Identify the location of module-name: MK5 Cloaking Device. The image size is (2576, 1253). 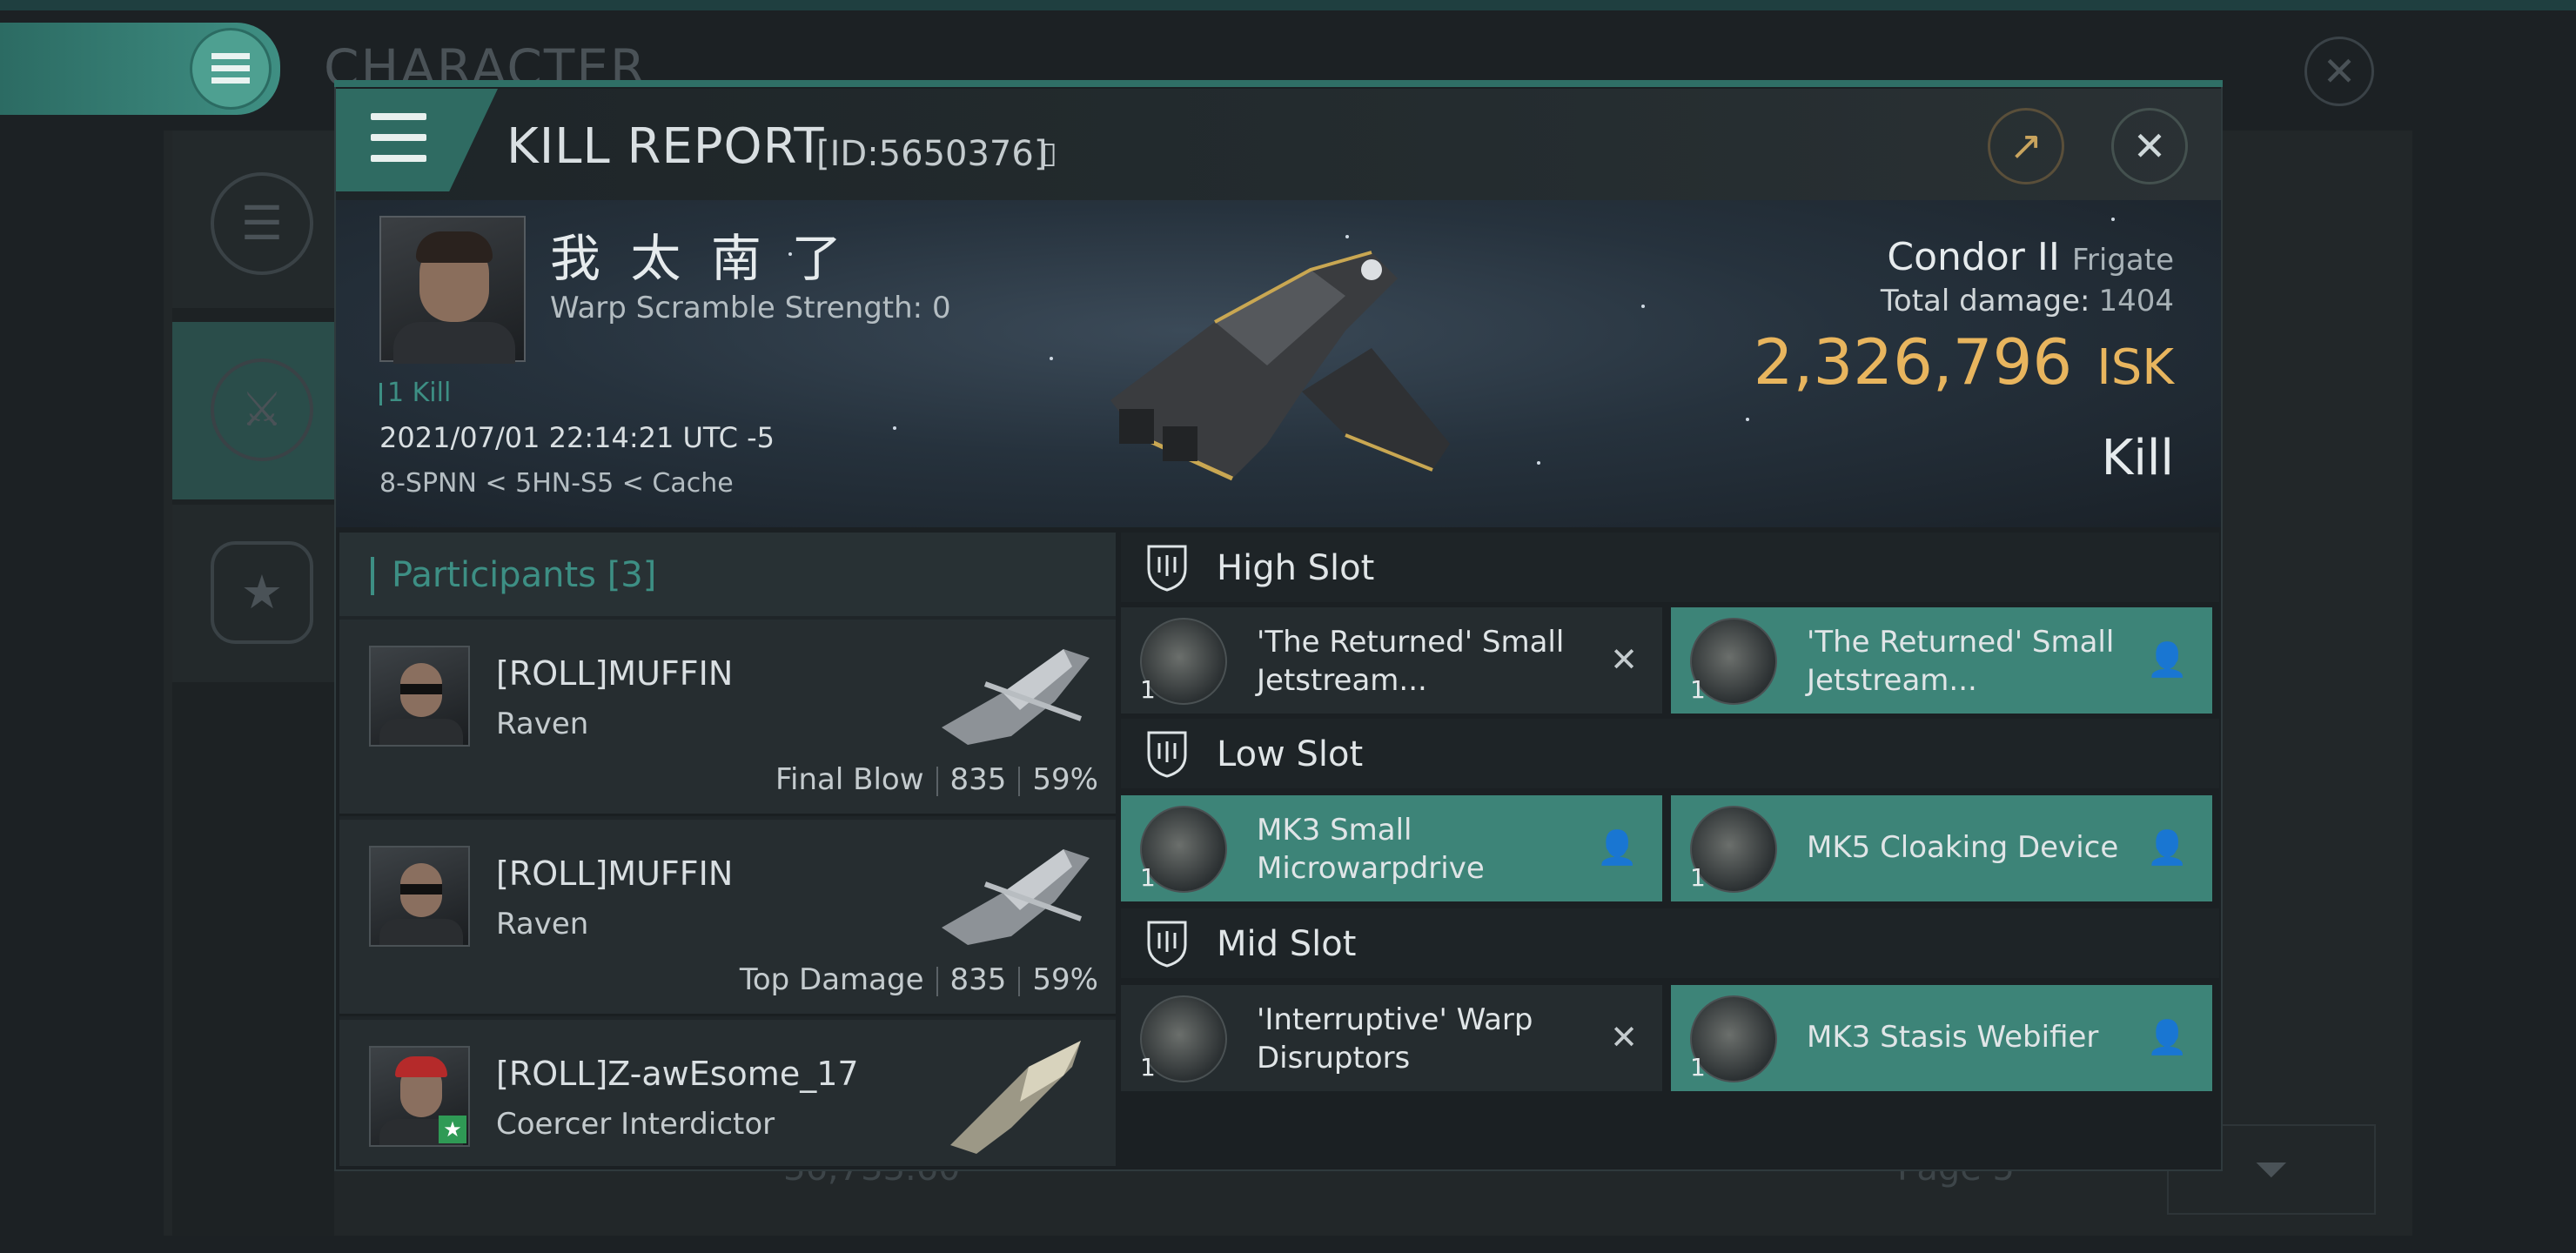
(1963, 847).